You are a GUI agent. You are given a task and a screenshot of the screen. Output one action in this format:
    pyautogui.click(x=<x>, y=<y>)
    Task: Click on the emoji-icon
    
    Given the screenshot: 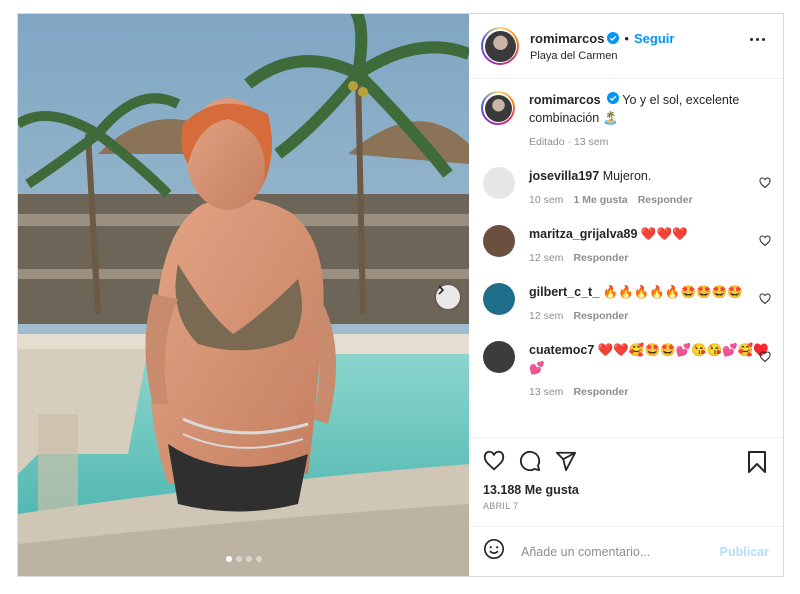 What is the action you would take?
    pyautogui.click(x=494, y=551)
    